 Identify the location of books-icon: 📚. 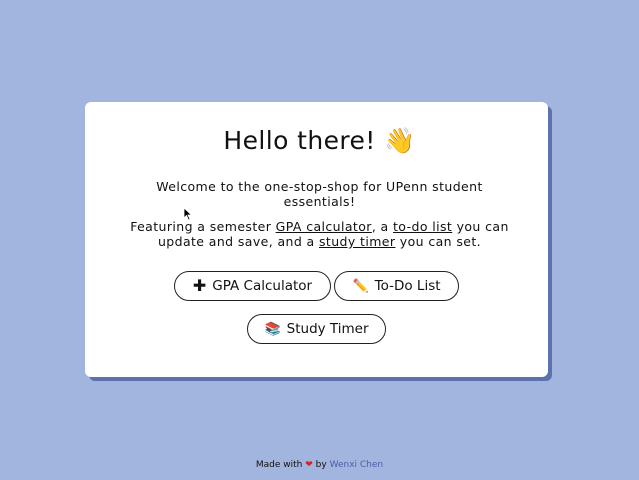
(272, 329).